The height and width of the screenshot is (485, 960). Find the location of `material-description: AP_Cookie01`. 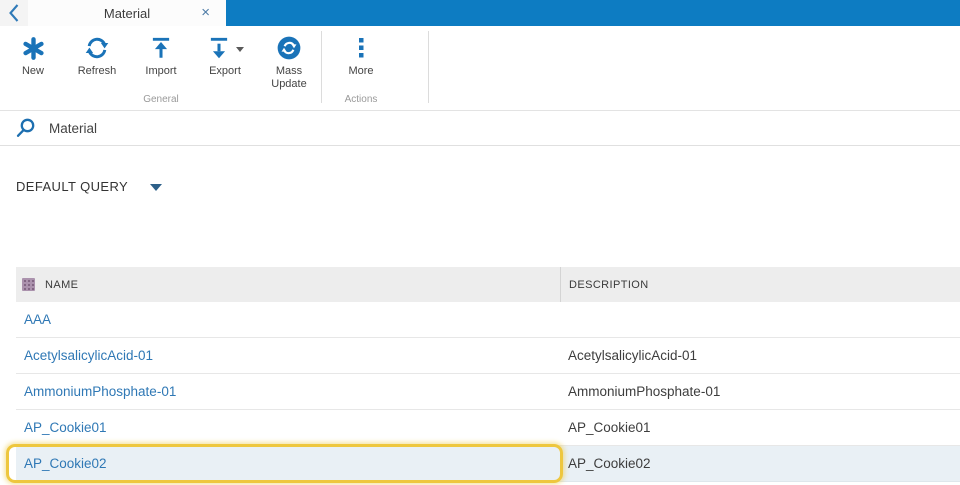

material-description: AP_Cookie01 is located at coordinates (609, 427).